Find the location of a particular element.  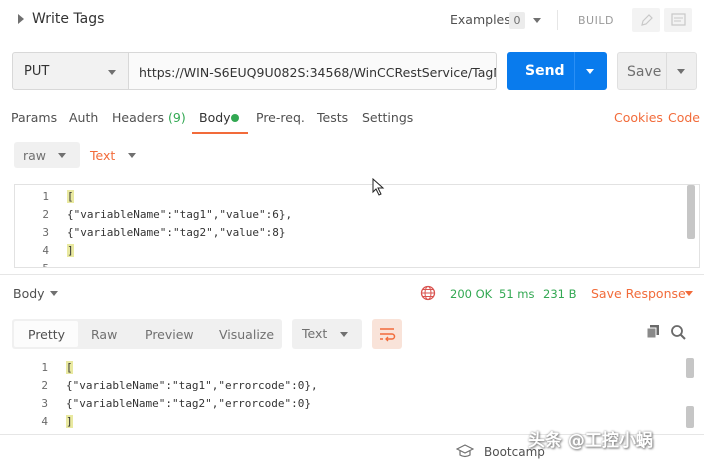

editor-scrollbar is located at coordinates (691, 212).